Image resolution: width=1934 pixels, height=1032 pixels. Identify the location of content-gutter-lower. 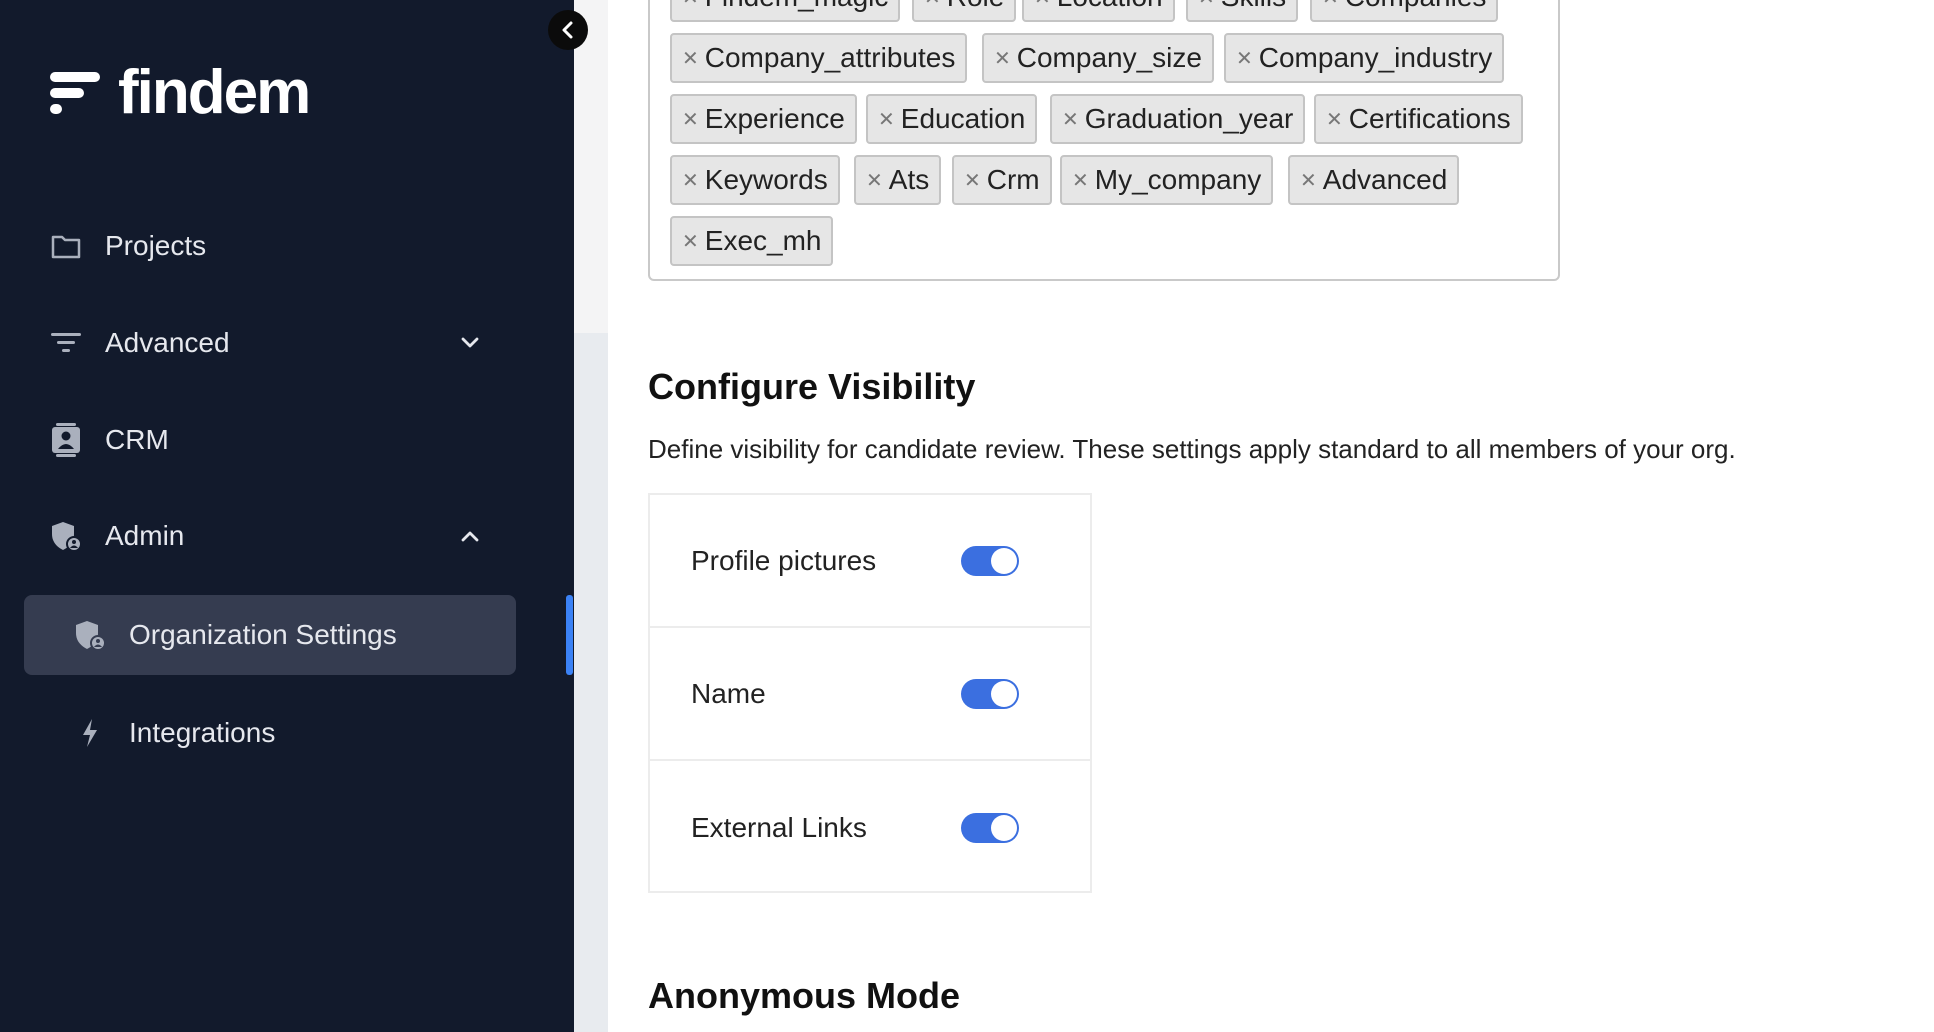
(591, 682).